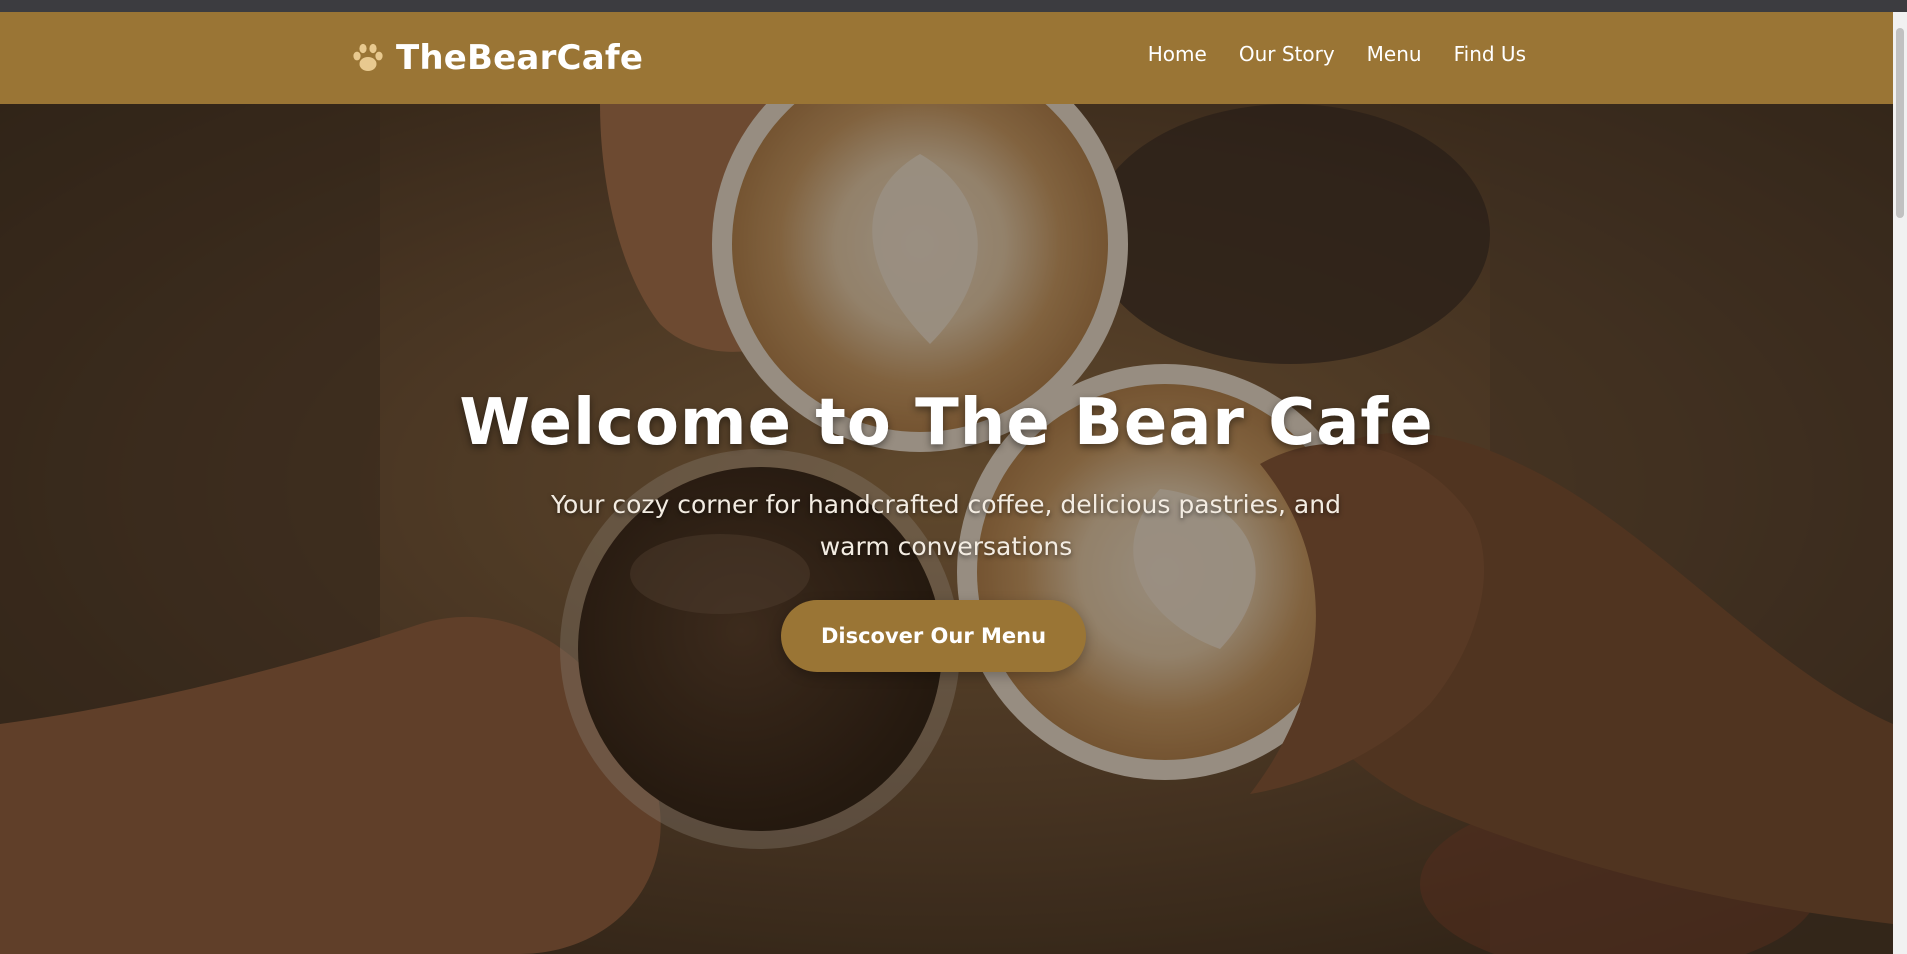  What do you see at coordinates (1177, 54) in the screenshot?
I see `nav-home: Home` at bounding box center [1177, 54].